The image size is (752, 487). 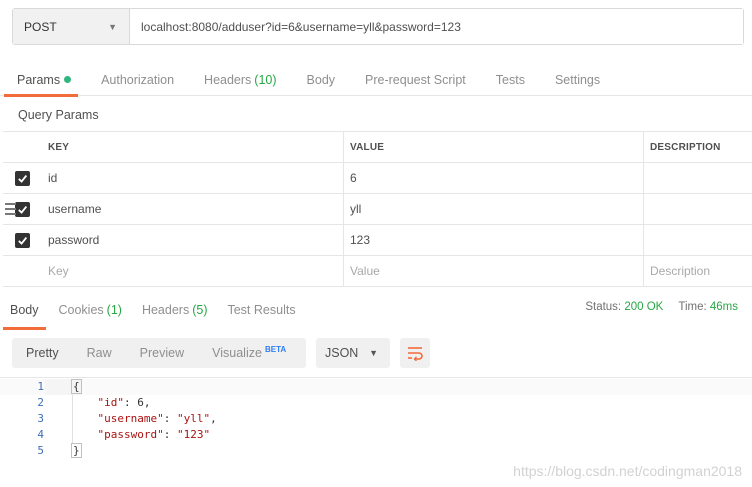 What do you see at coordinates (71, 26) in the screenshot?
I see `method-select: POST ▼` at bounding box center [71, 26].